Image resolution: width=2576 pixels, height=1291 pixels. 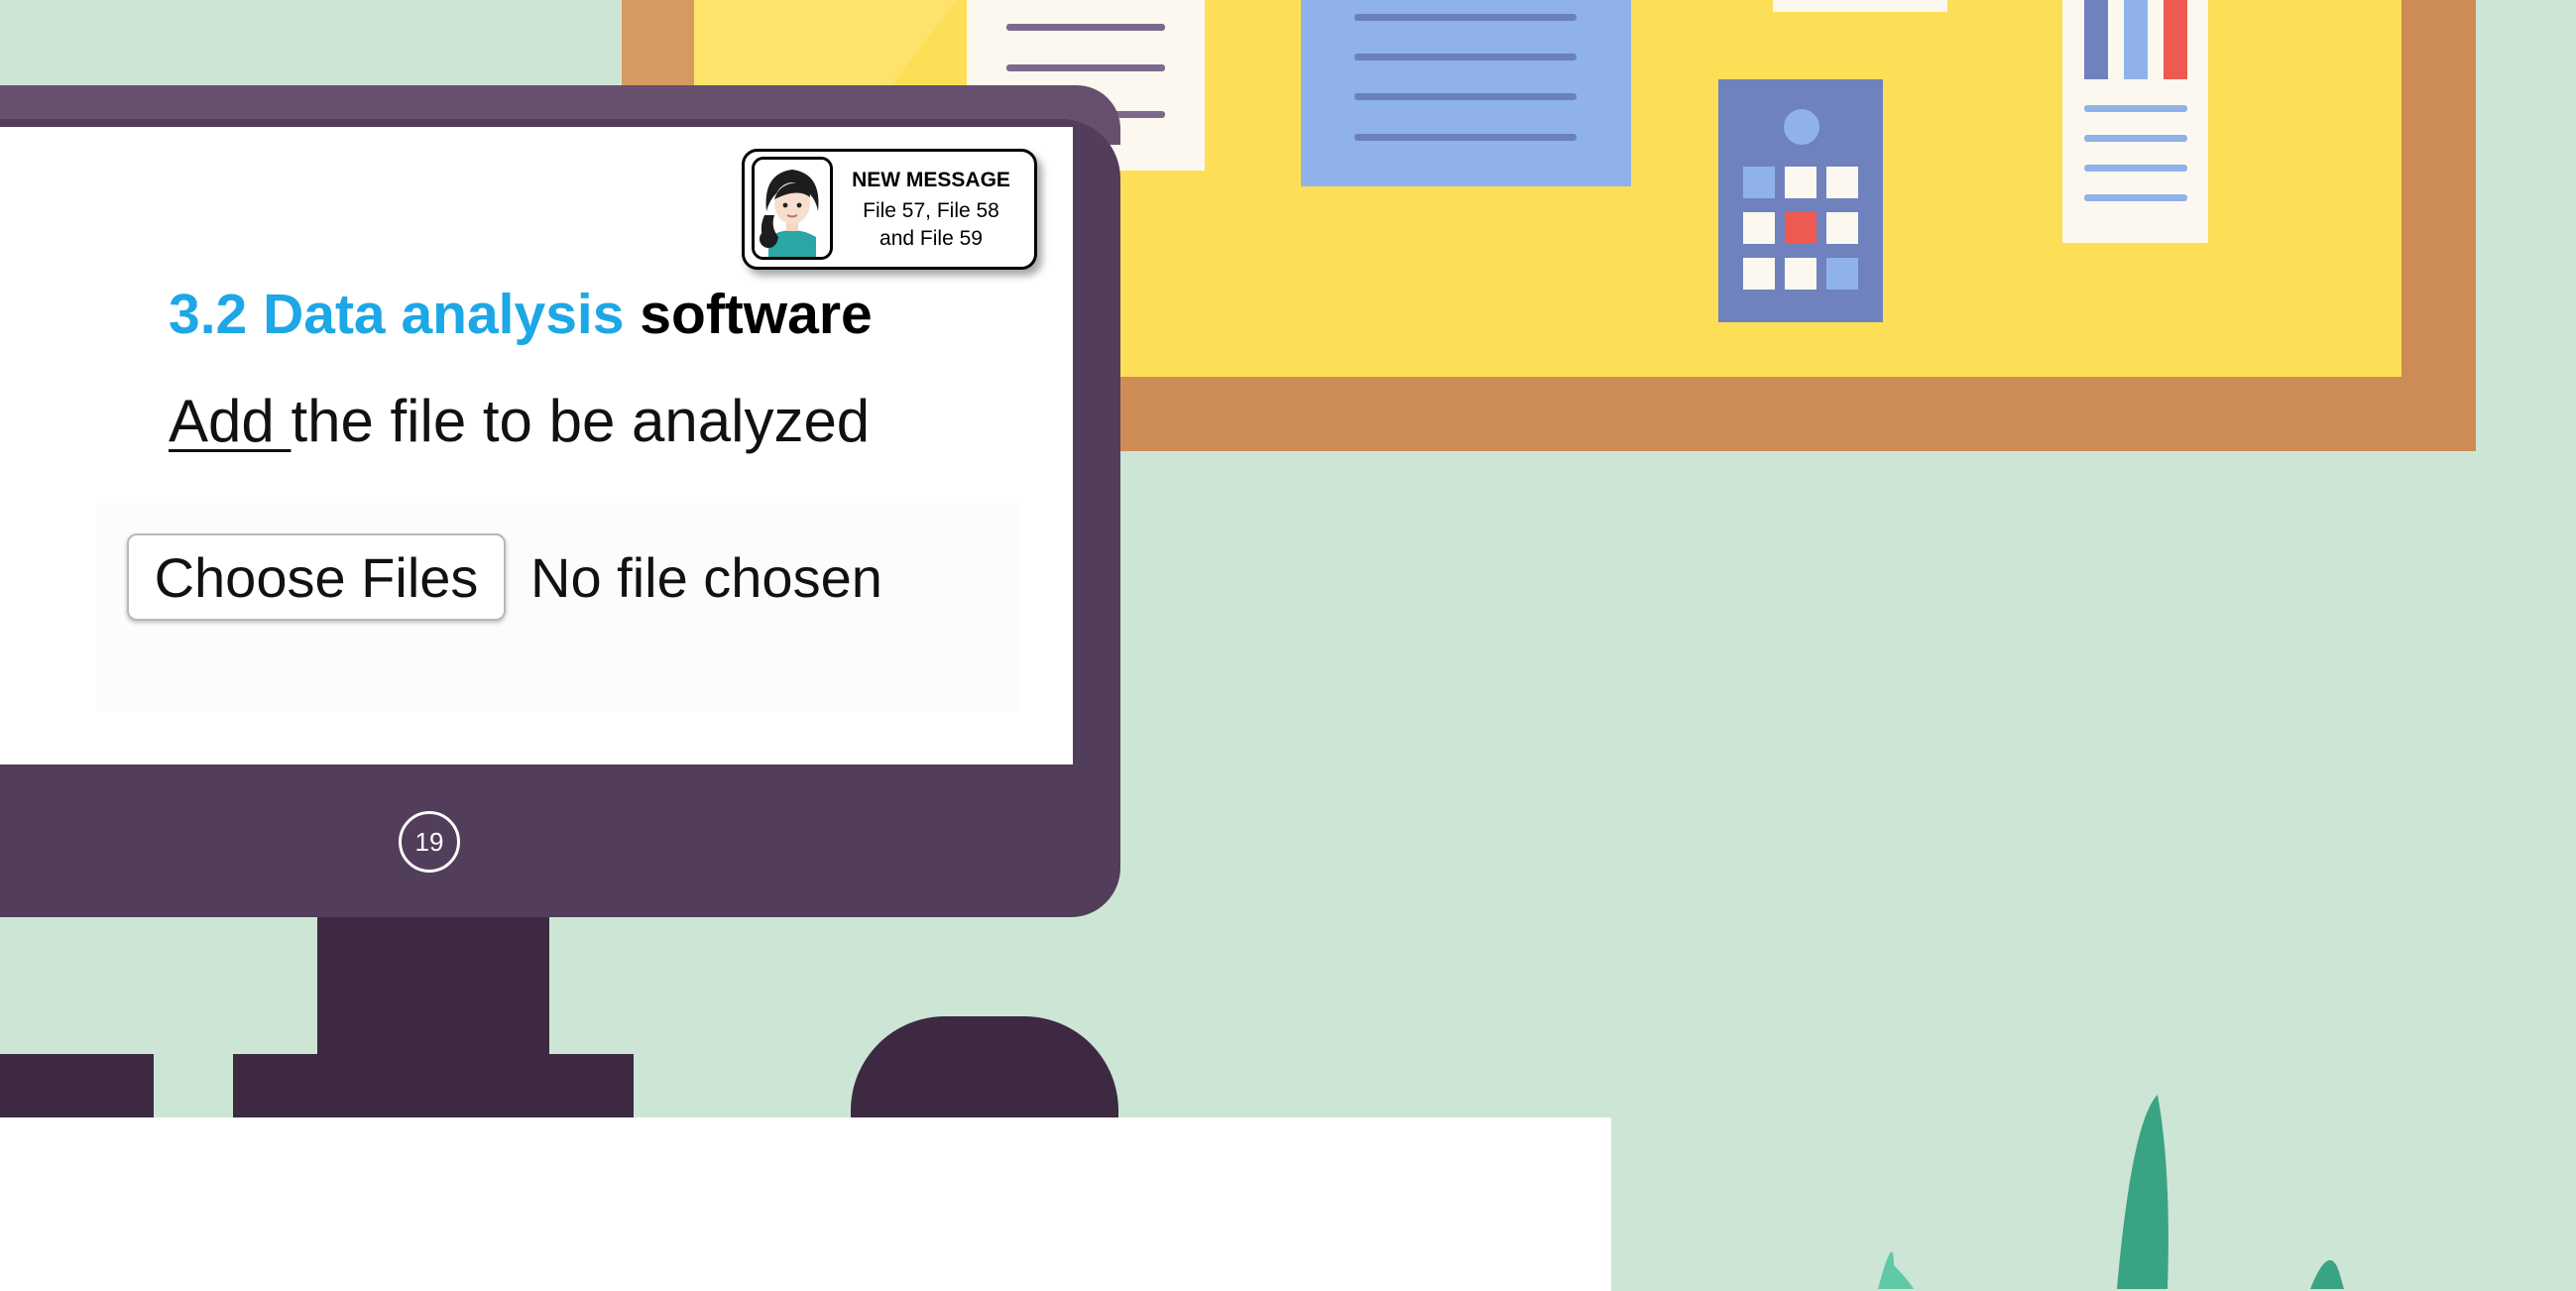 I want to click on instruction-rest: the file to be analyzed, so click(x=581, y=421).